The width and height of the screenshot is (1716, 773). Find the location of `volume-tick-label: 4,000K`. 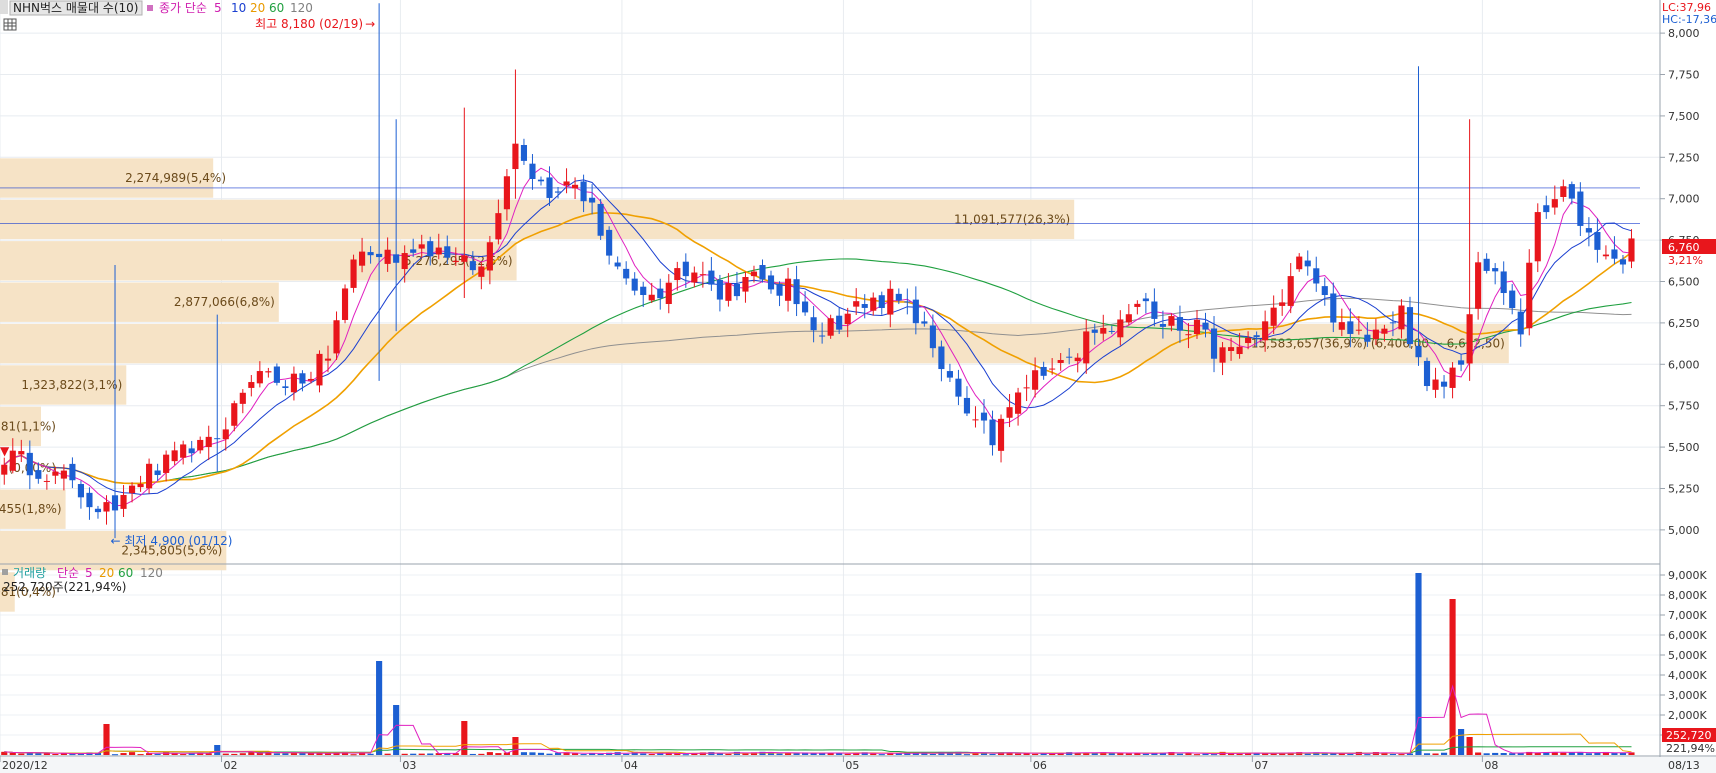

volume-tick-label: 4,000K is located at coordinates (1687, 675).